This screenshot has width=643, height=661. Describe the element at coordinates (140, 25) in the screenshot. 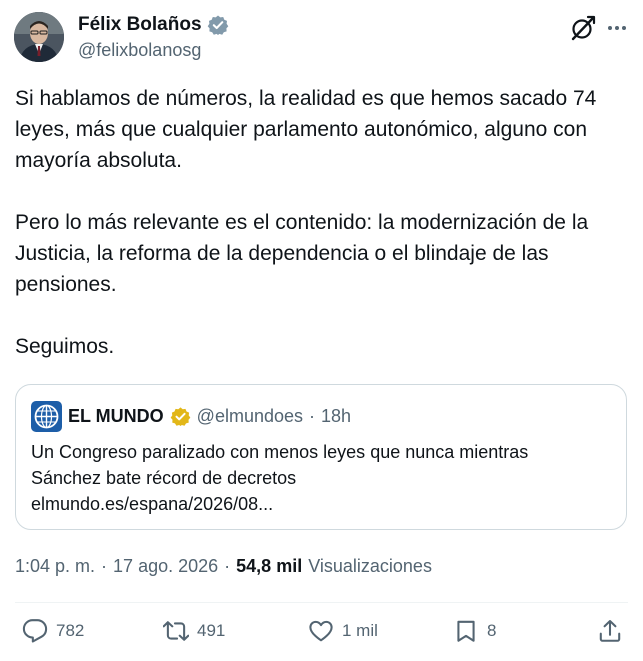

I see `author-display-name: Félix Bolaños` at that location.